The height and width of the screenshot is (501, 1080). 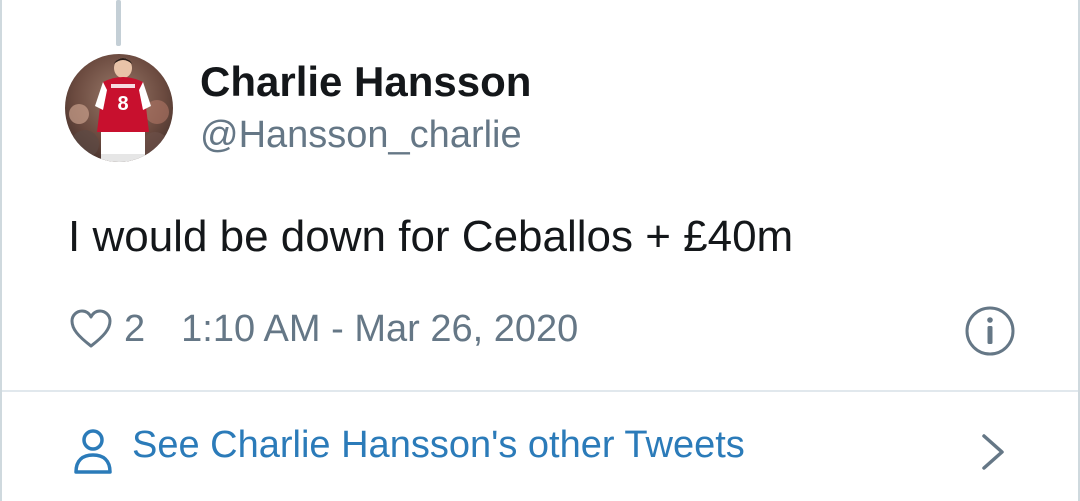 I want to click on tweet-timestamp: 1:10 AM - Mar 26, 2020, so click(x=379, y=329).